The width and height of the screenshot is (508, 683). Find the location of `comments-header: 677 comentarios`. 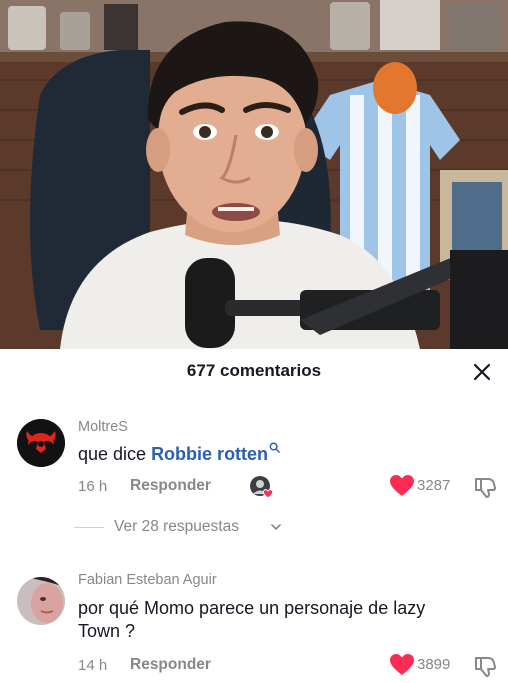

comments-header: 677 comentarios is located at coordinates (254, 372).